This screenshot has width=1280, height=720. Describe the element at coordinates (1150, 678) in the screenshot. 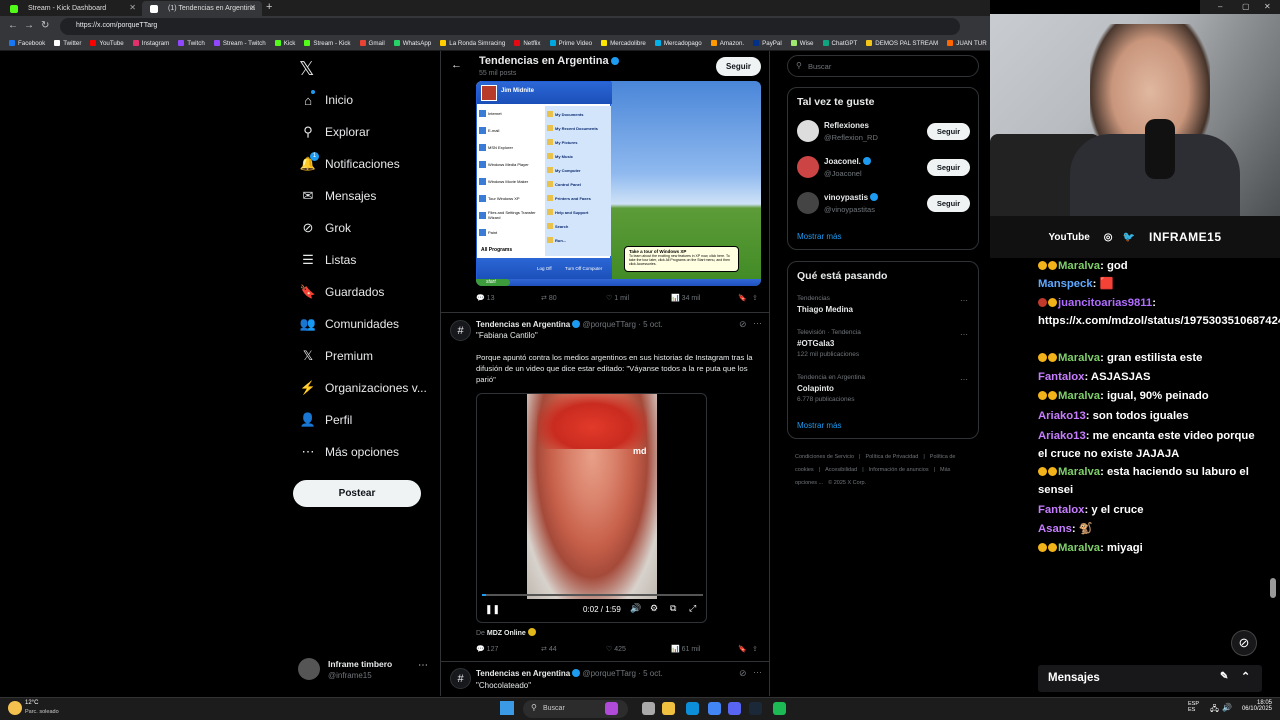

I see `messages-bar: Mensajes ✎ ⌃` at that location.